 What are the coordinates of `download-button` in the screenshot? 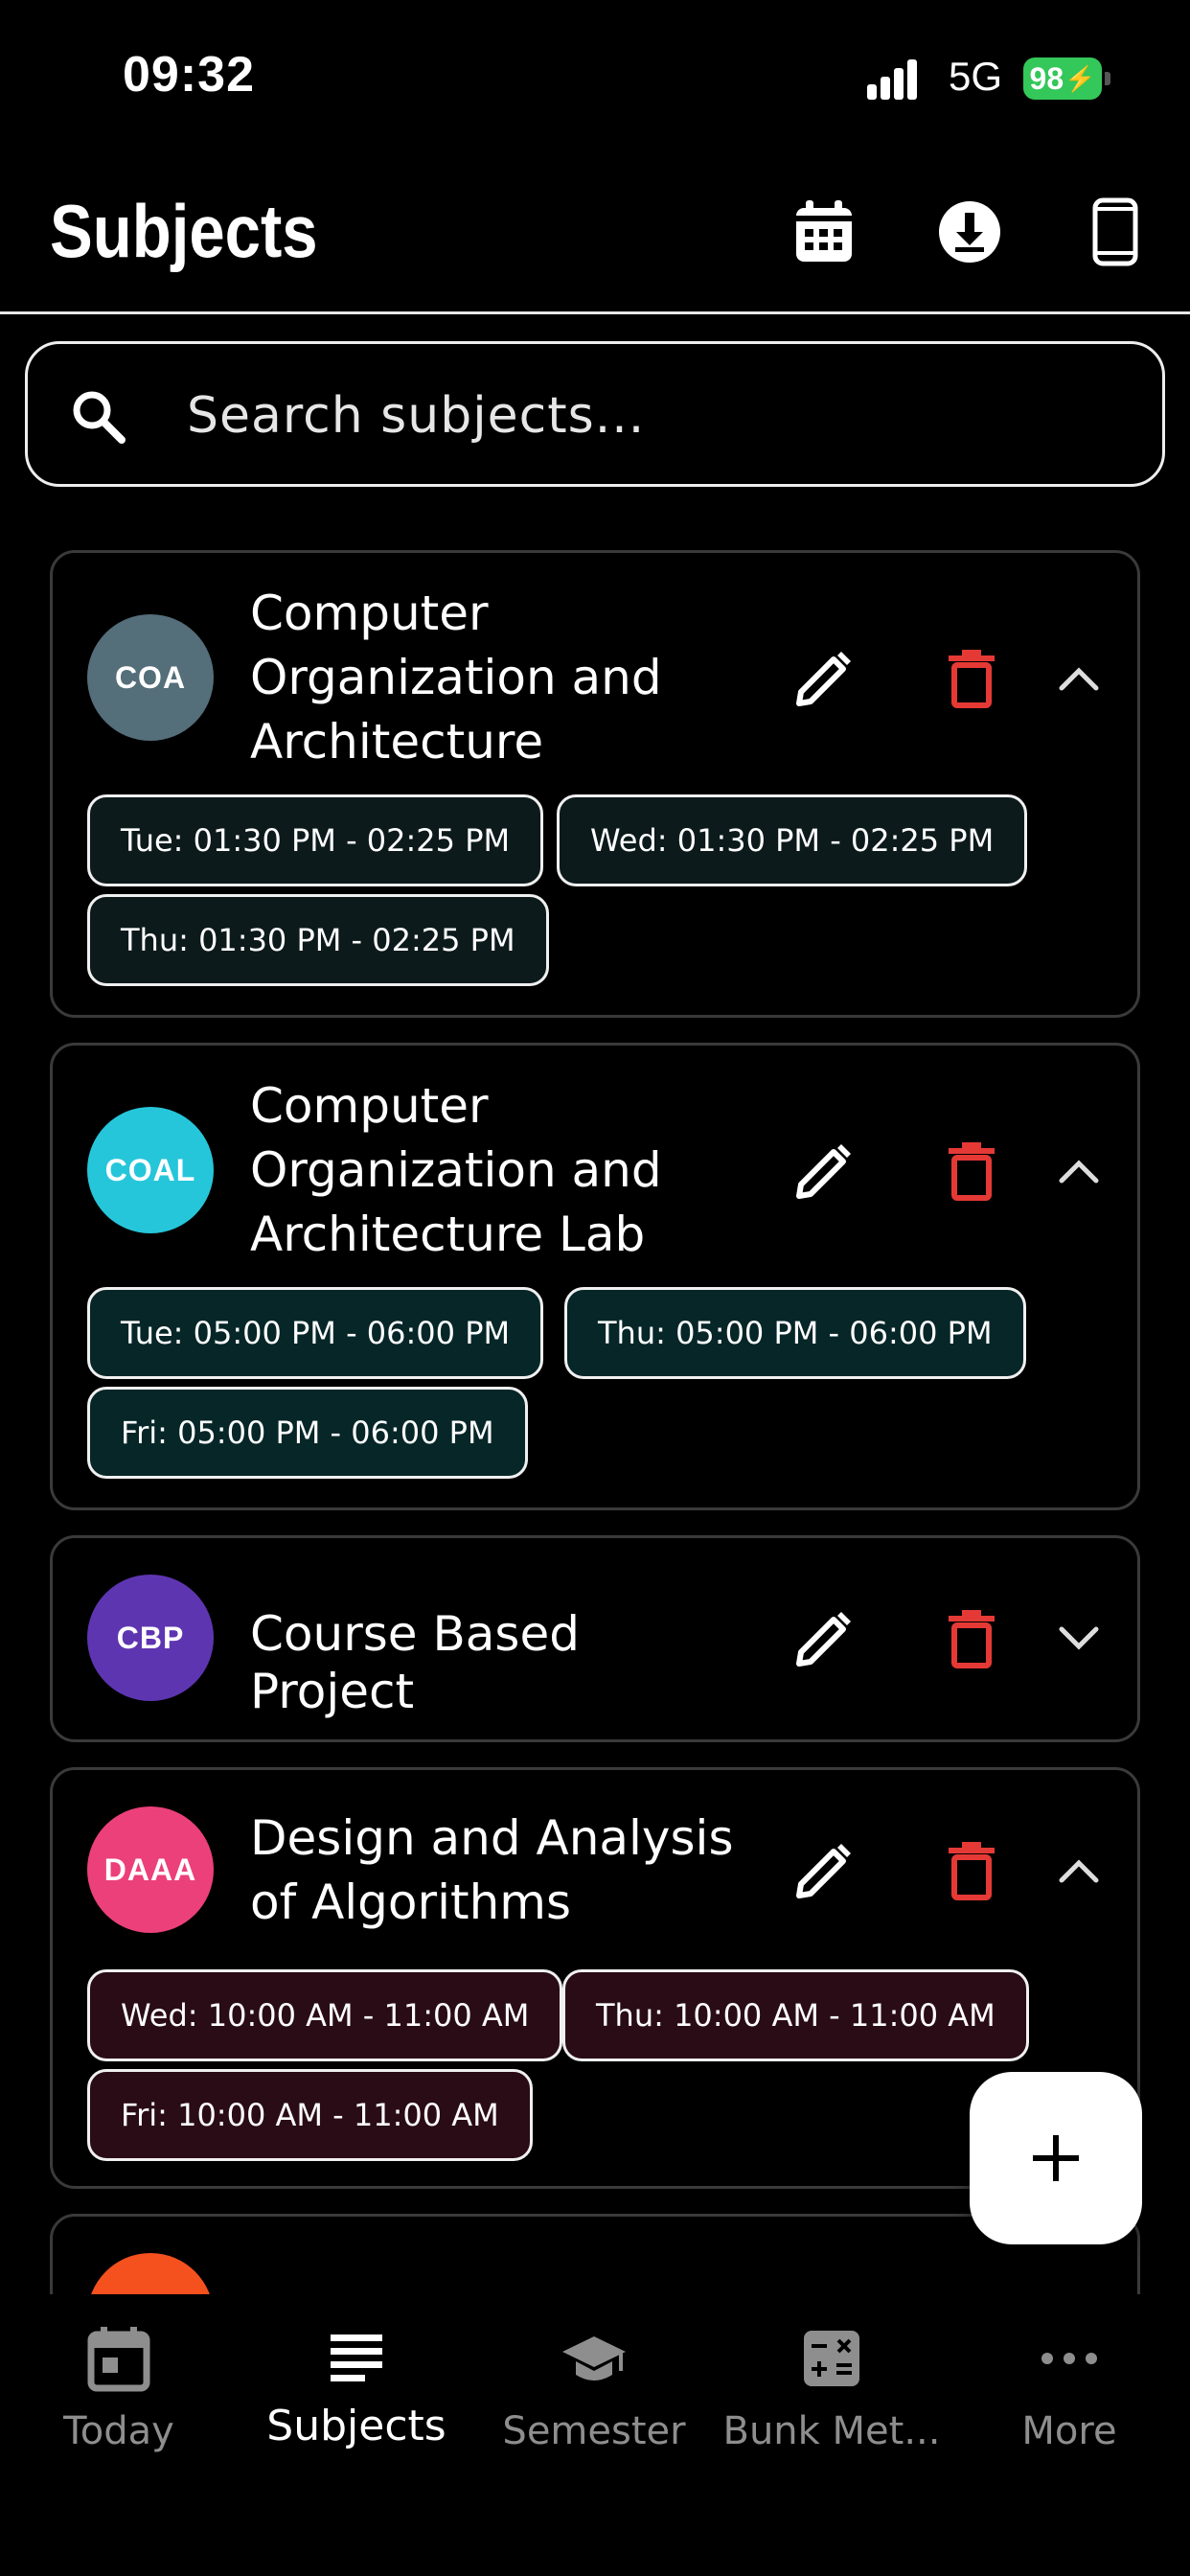 It's located at (969, 232).